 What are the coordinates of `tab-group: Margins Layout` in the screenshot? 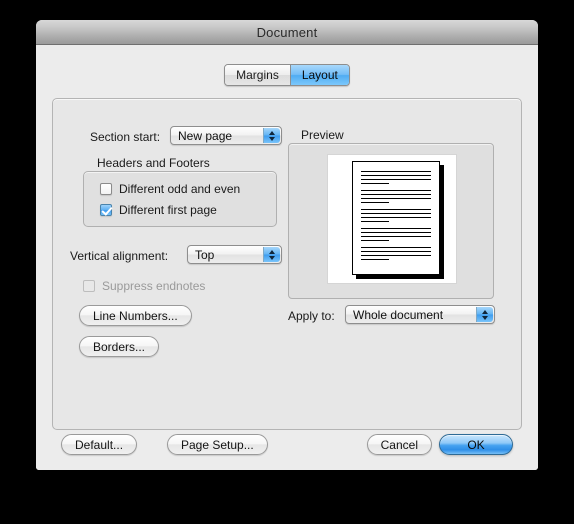 It's located at (287, 75).